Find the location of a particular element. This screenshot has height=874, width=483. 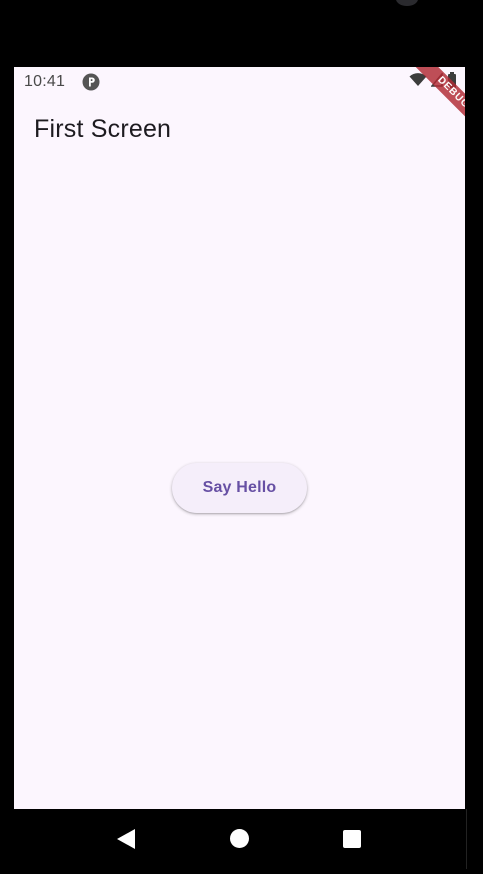

say-hello-button: Say Hello is located at coordinates (239, 488).